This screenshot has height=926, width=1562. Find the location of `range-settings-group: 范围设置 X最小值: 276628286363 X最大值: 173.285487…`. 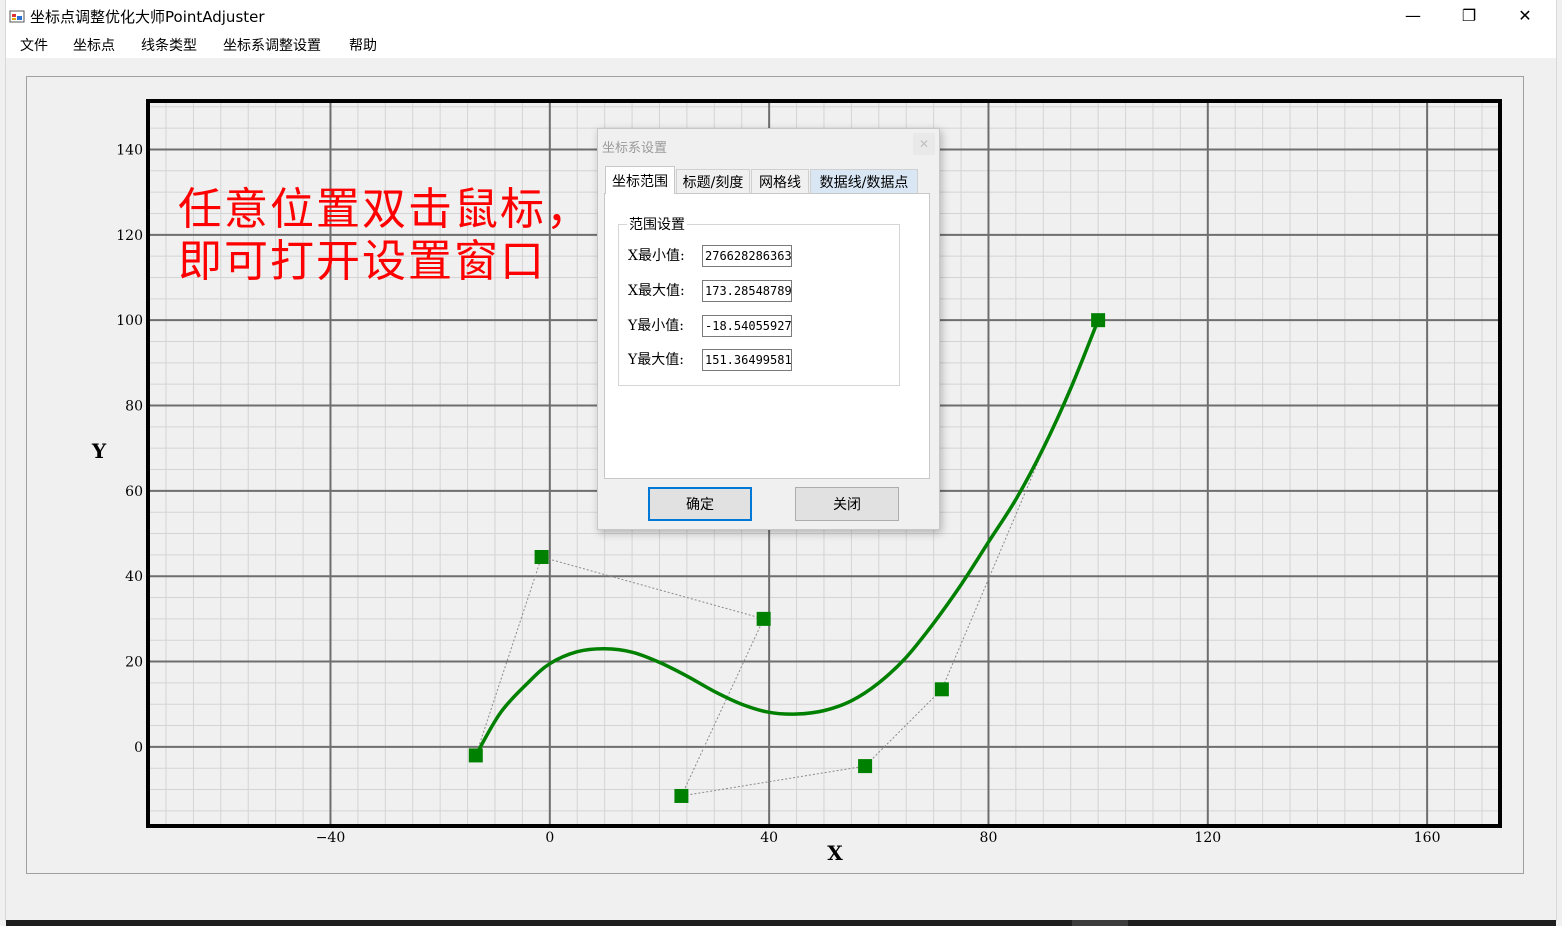

range-settings-group: 范围设置 X最小值: 276628286363 X最大值: 173.285487… is located at coordinates (759, 300).